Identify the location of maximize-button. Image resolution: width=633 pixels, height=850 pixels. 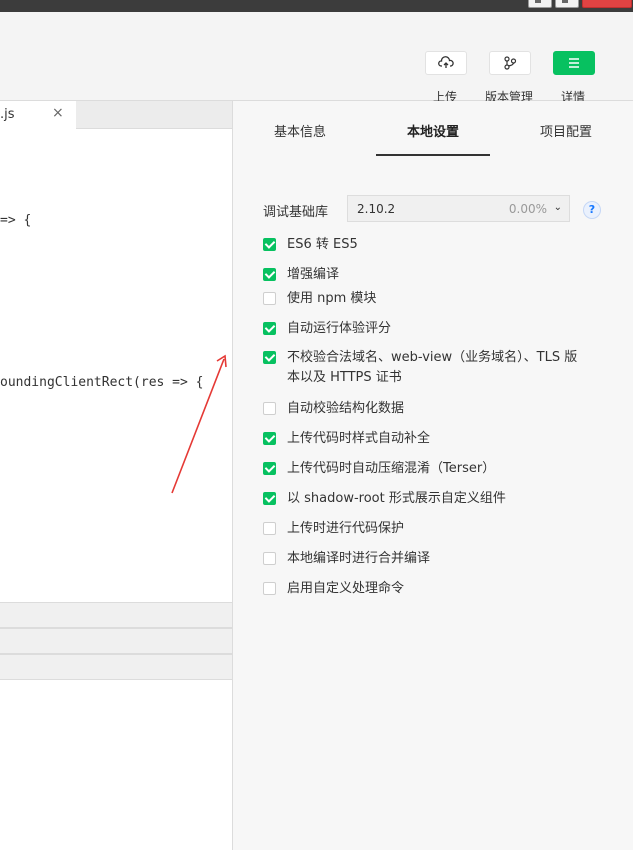
(567, 4).